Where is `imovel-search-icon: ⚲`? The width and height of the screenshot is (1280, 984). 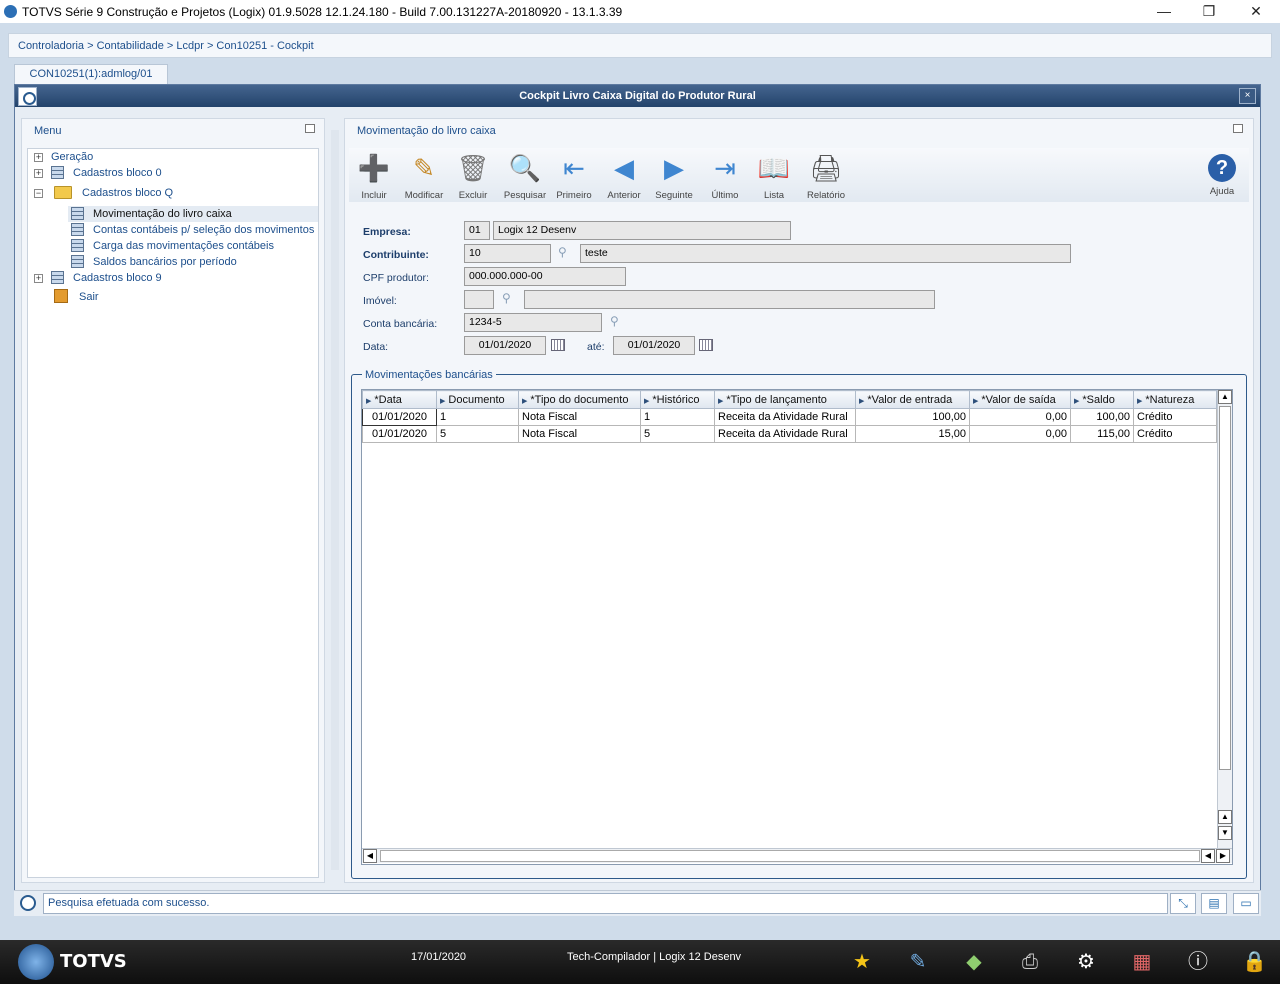 imovel-search-icon: ⚲ is located at coordinates (509, 298).